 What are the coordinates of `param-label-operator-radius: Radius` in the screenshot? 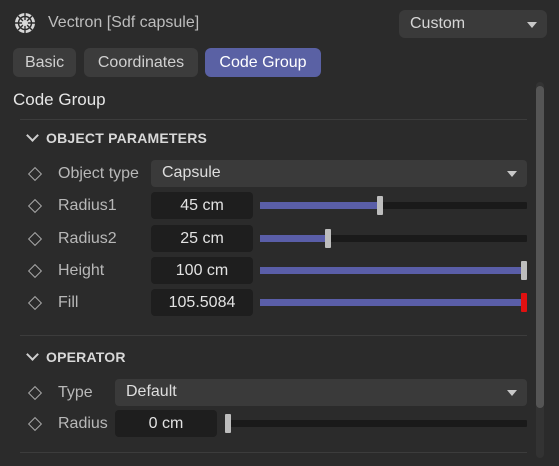 It's located at (83, 423).